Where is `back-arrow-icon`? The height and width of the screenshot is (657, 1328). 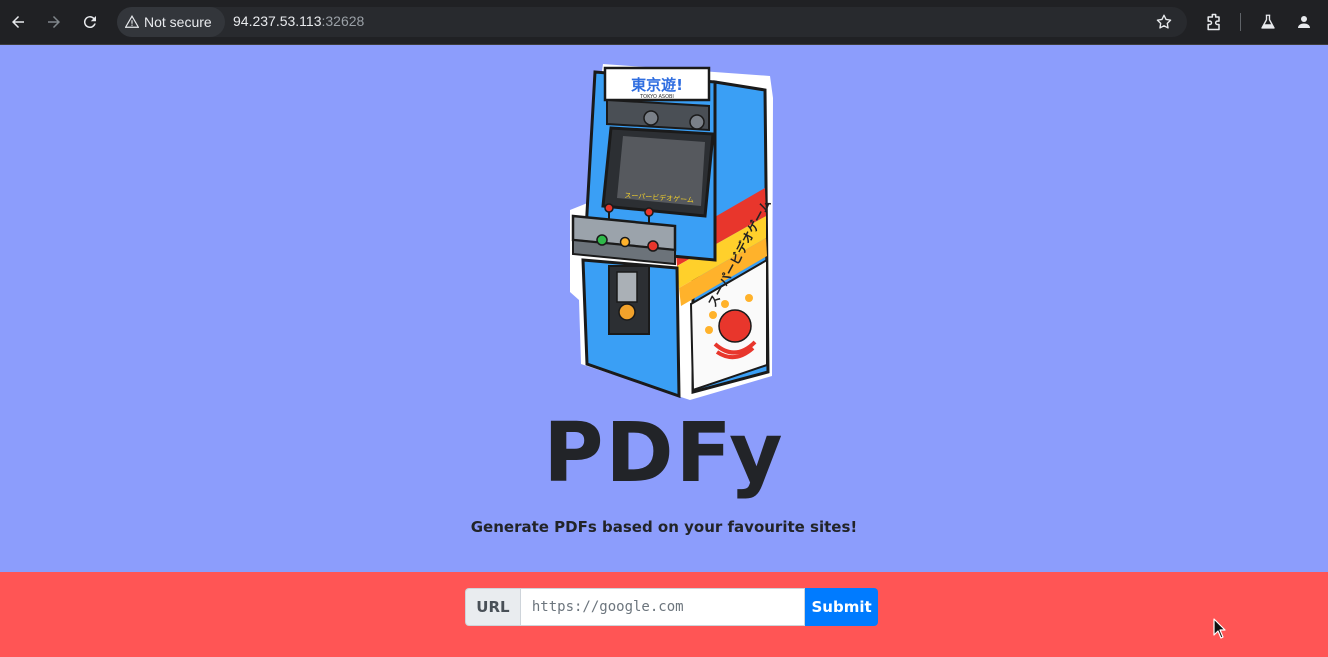
back-arrow-icon is located at coordinates (18, 22).